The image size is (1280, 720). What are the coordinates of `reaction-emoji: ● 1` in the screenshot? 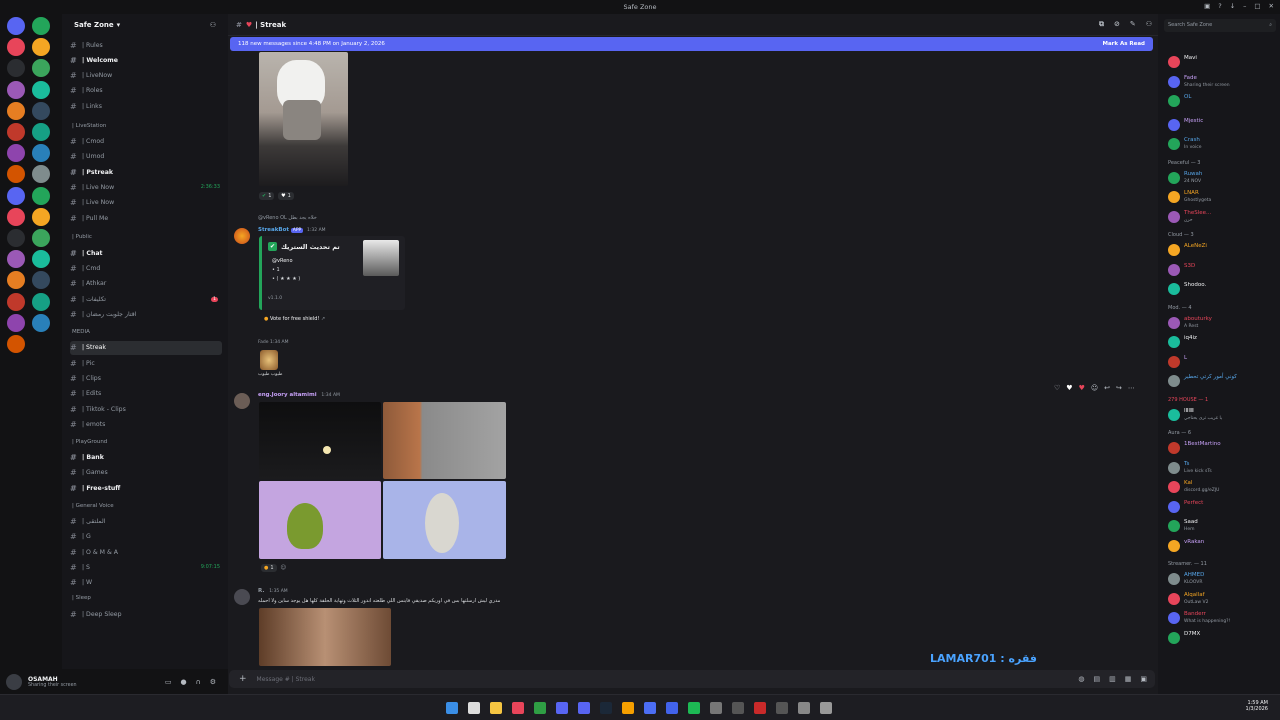 It's located at (269, 568).